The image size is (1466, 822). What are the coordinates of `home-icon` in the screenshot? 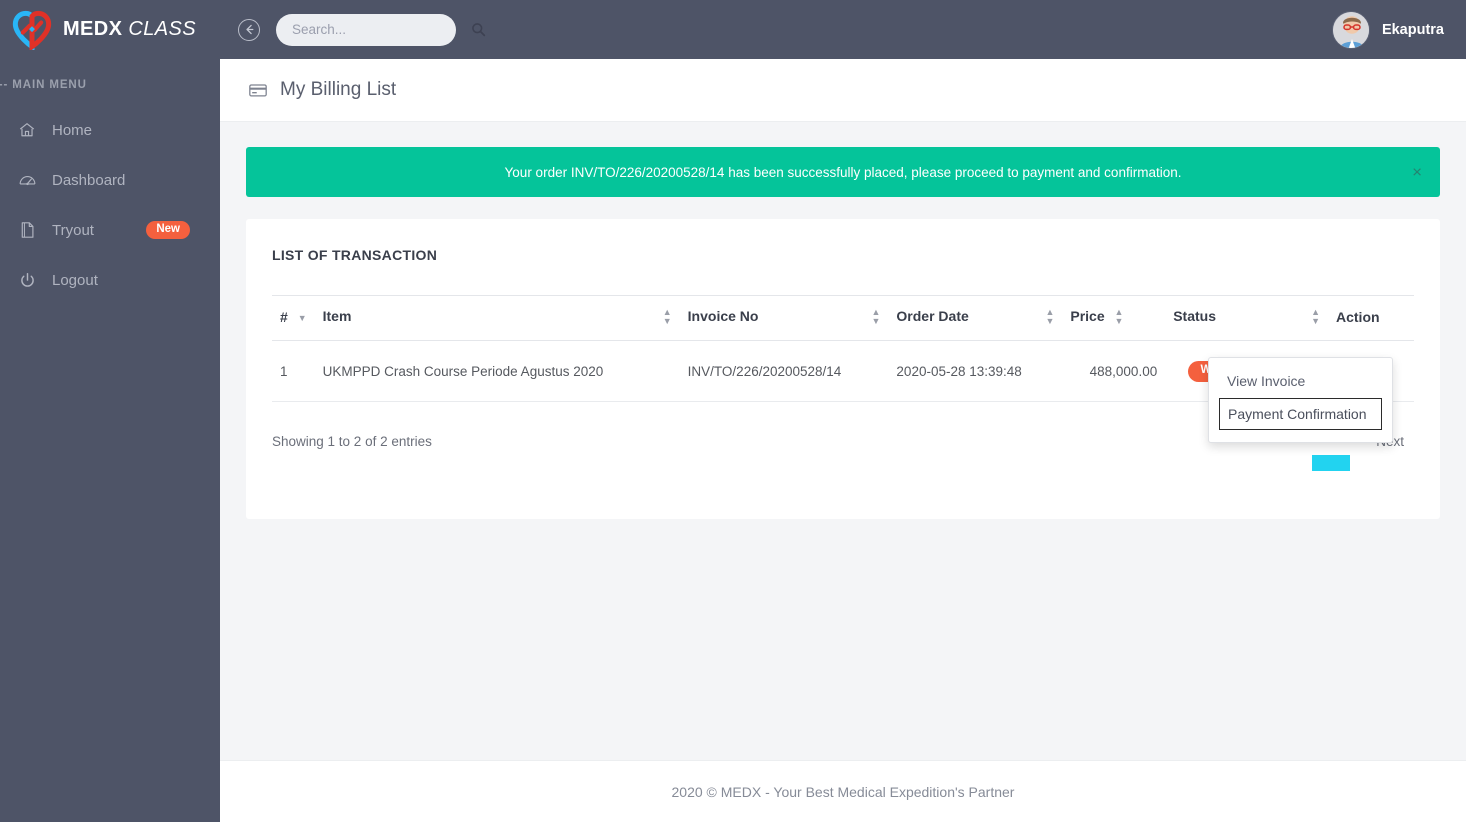 It's located at (27, 130).